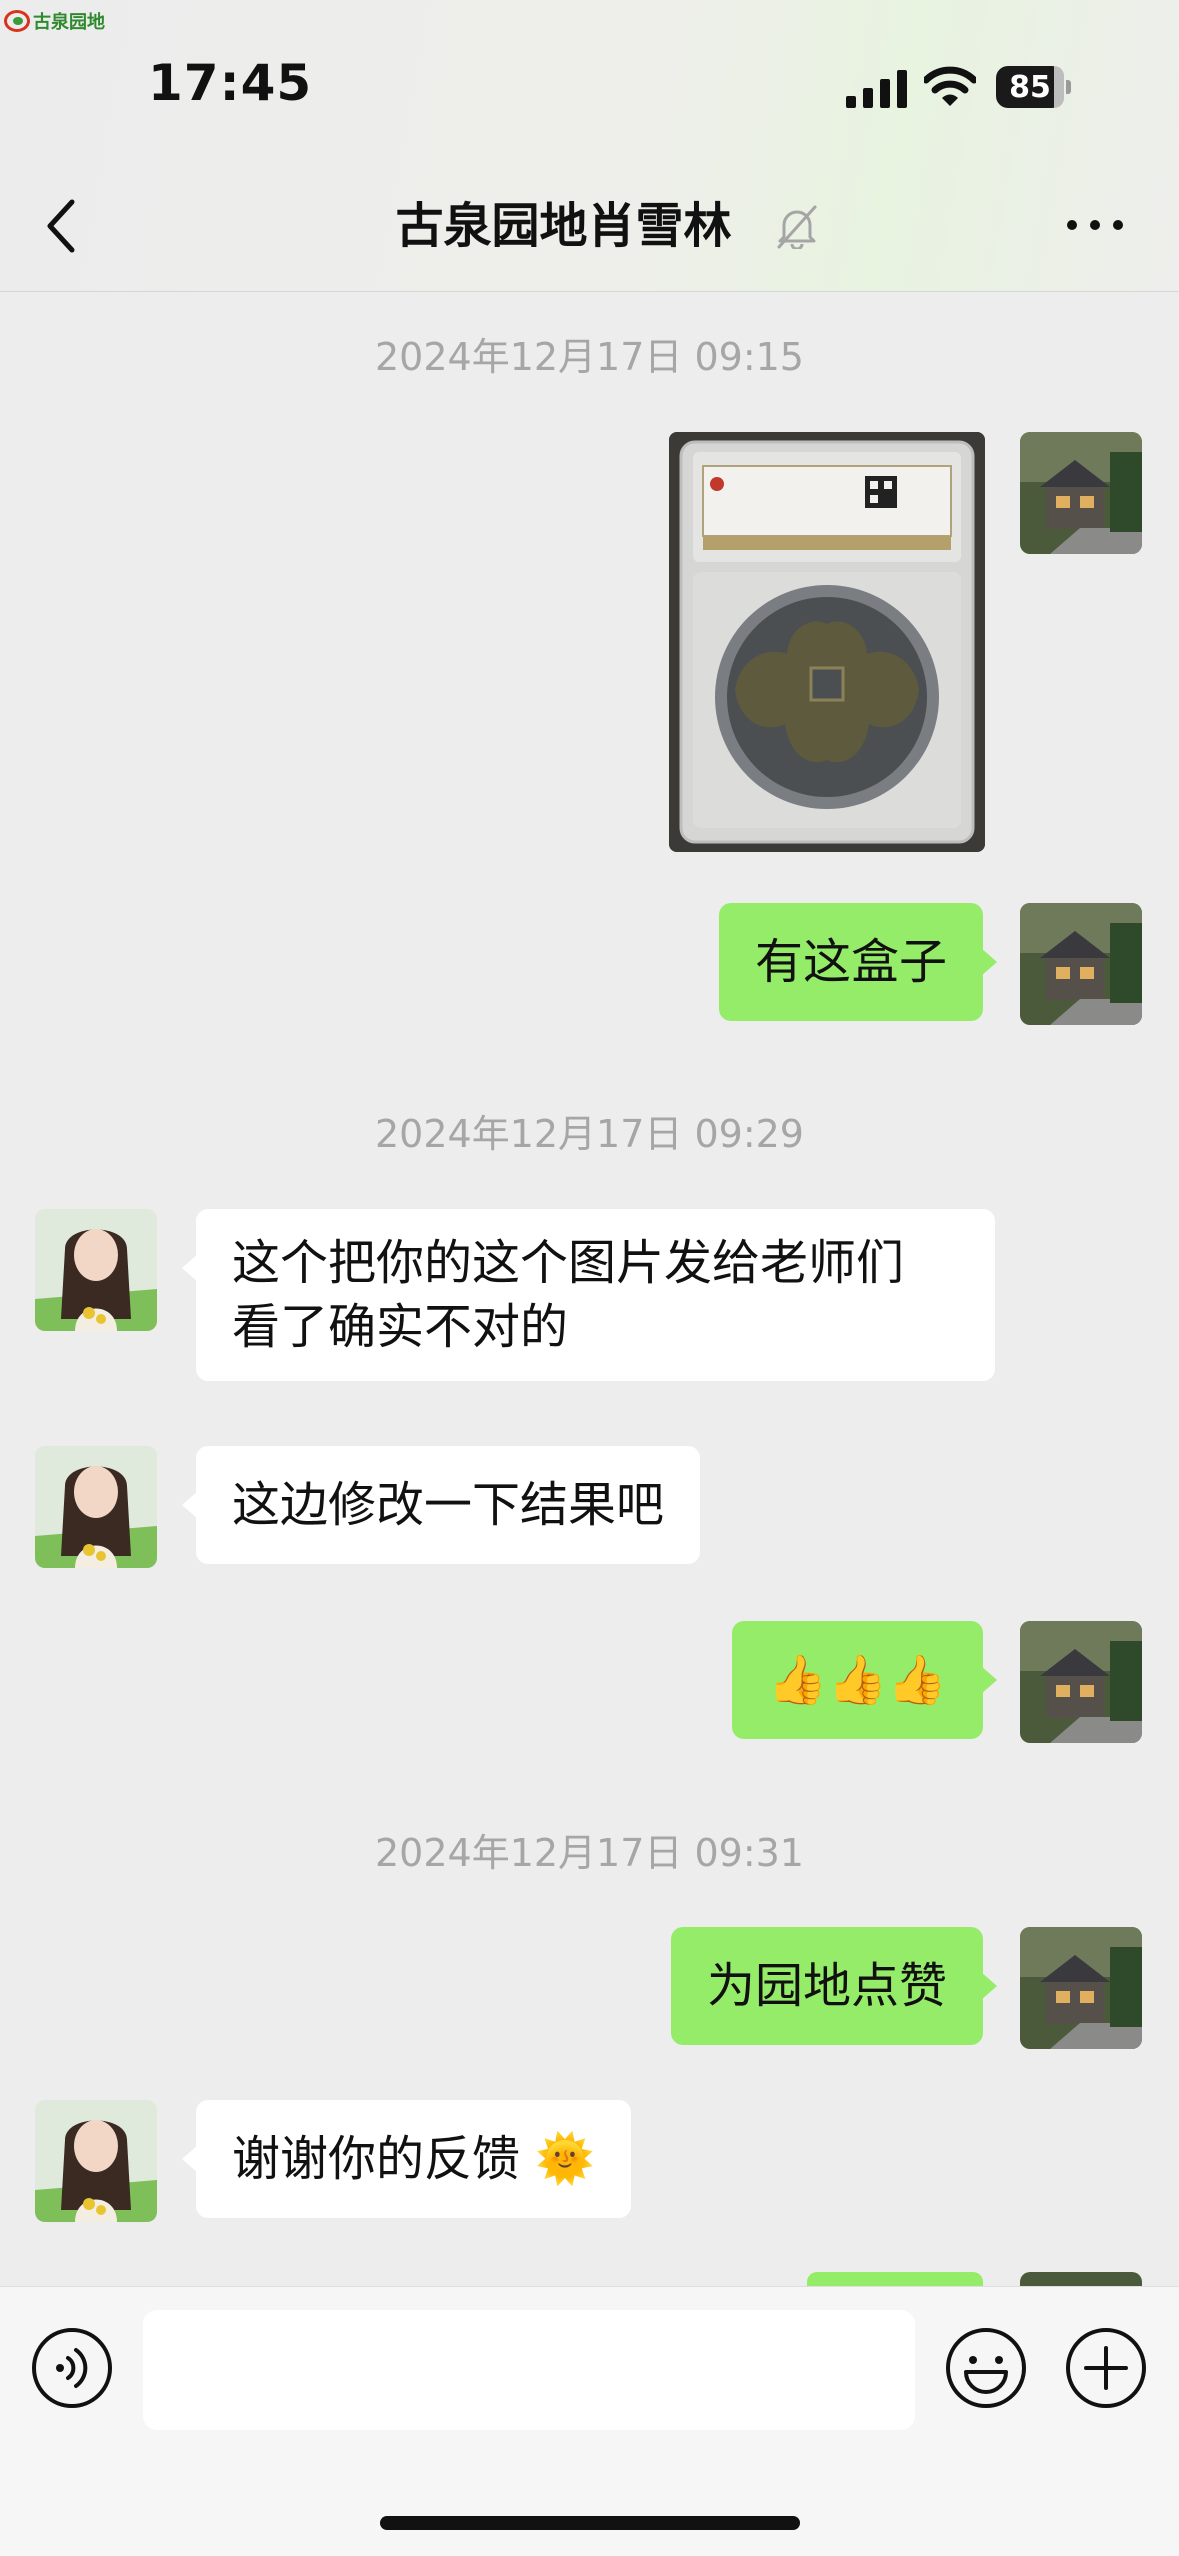  I want to click on message-input, so click(529, 2370).